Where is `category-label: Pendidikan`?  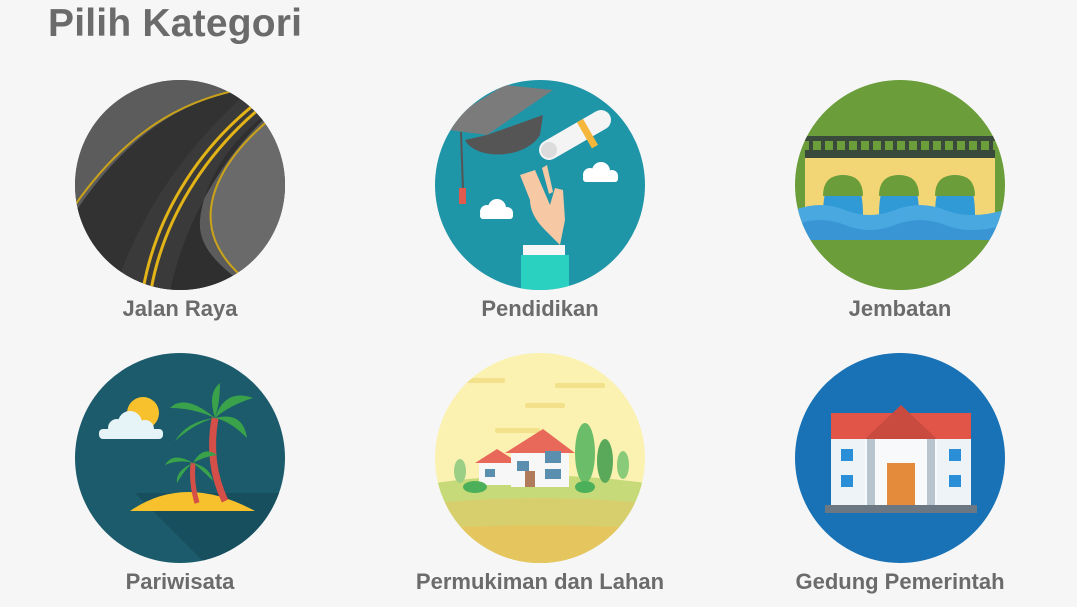
category-label: Pendidikan is located at coordinates (540, 308).